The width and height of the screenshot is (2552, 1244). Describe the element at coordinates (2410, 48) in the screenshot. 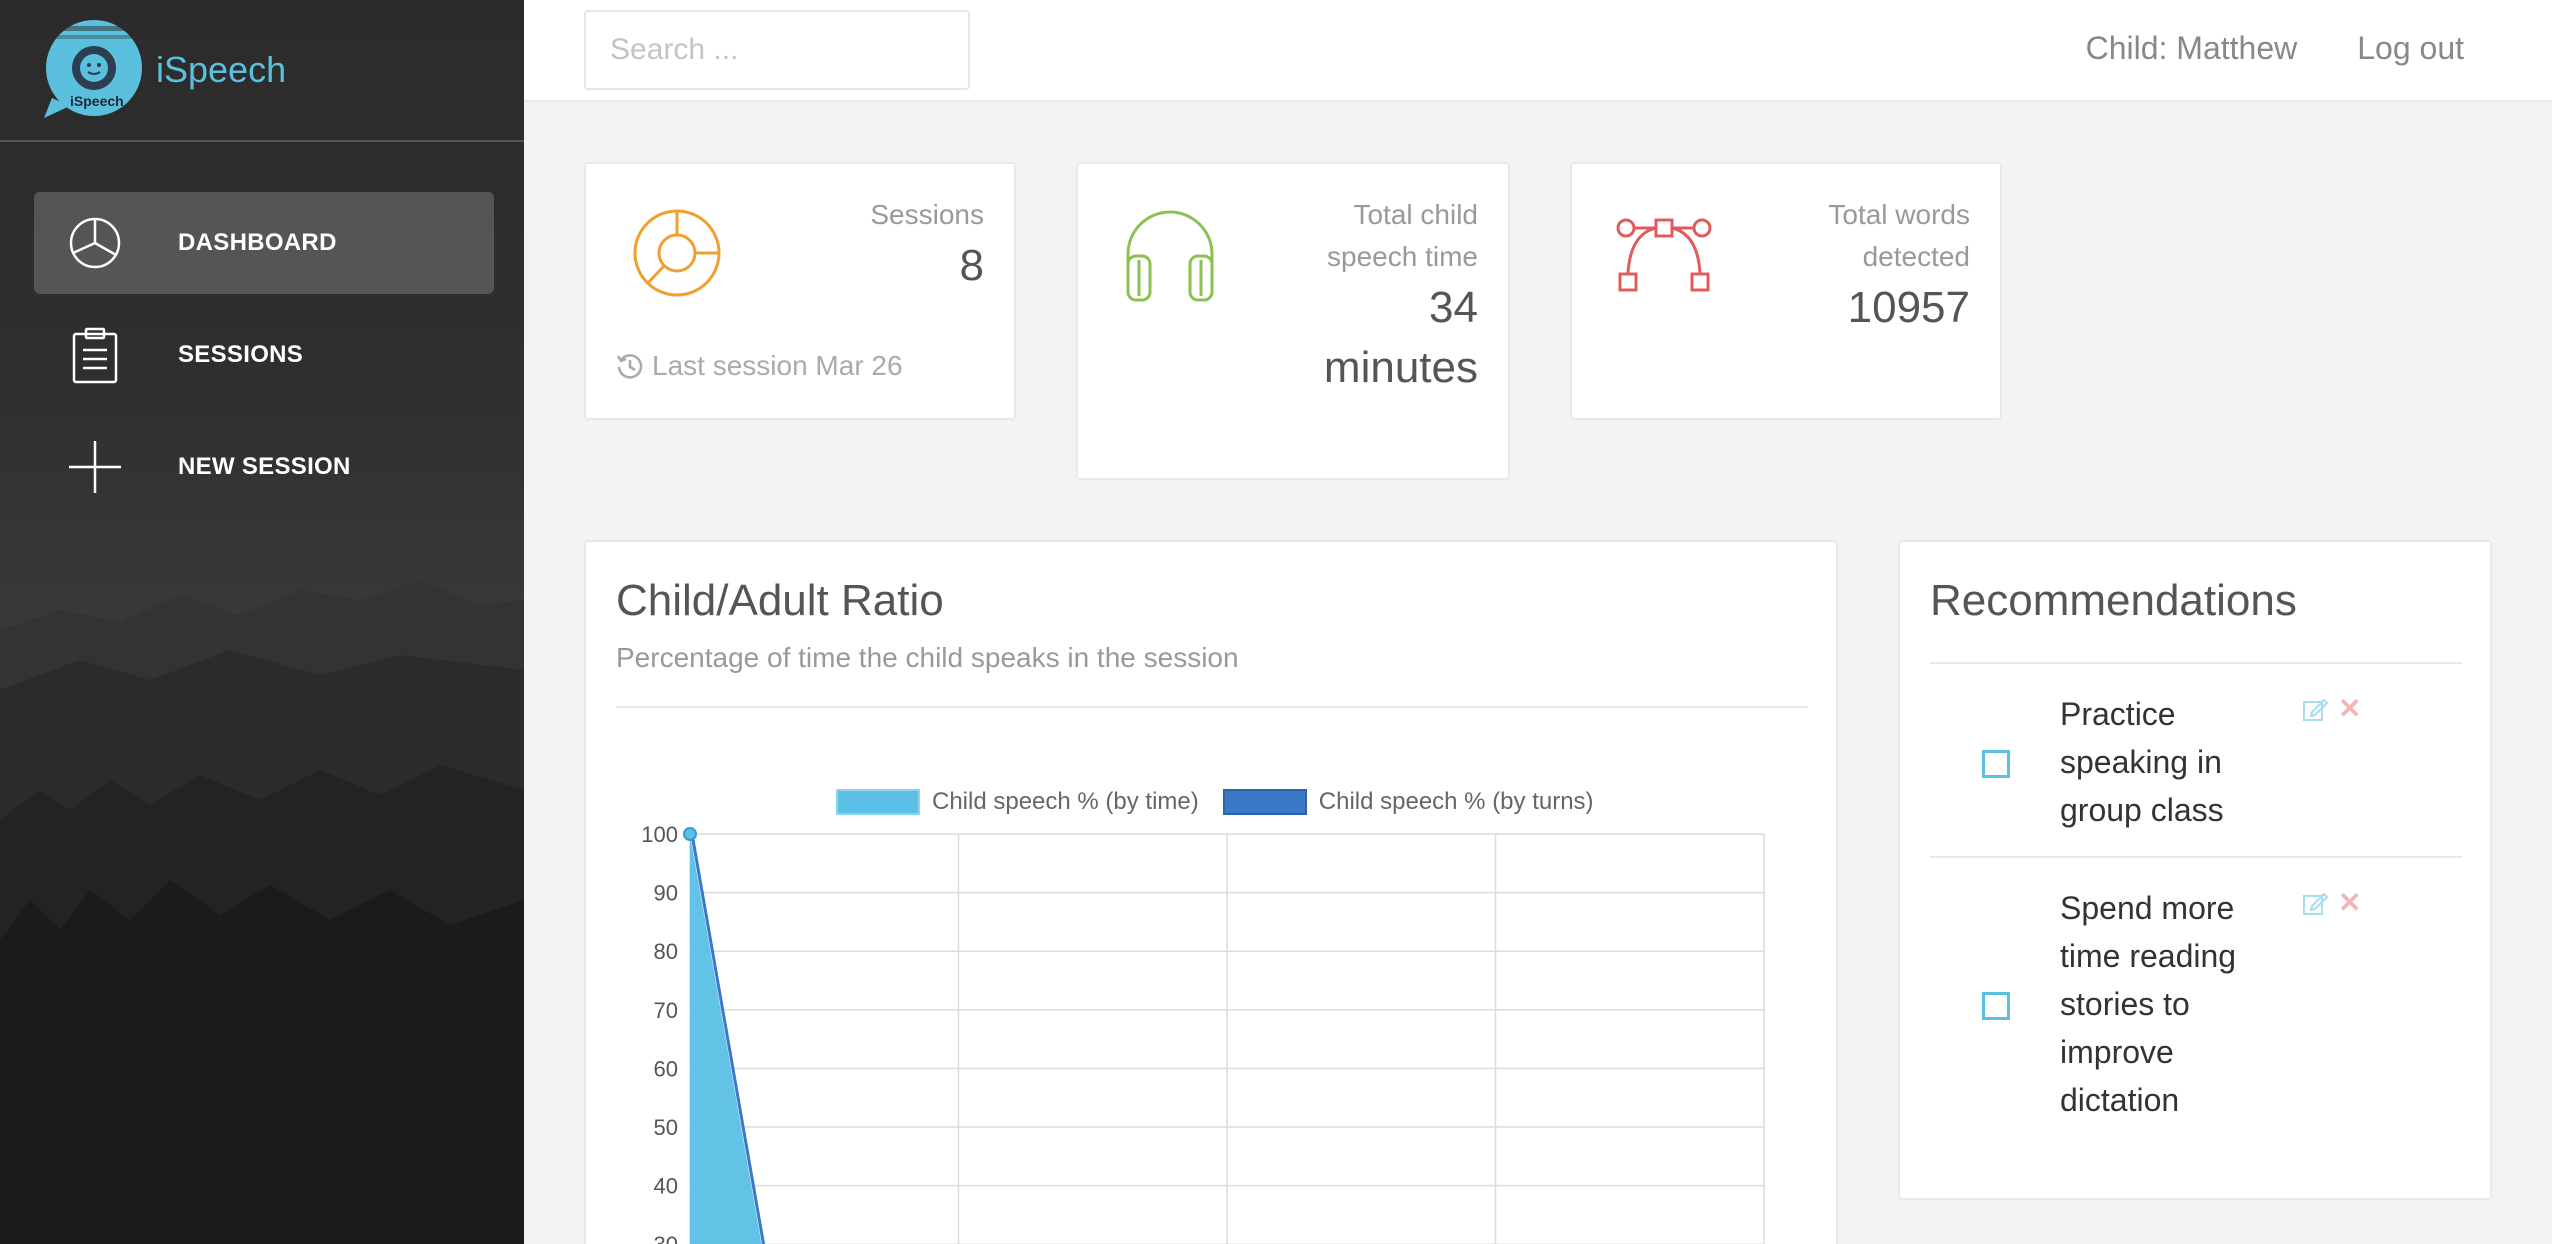

I see `logout-link: Log out` at that location.